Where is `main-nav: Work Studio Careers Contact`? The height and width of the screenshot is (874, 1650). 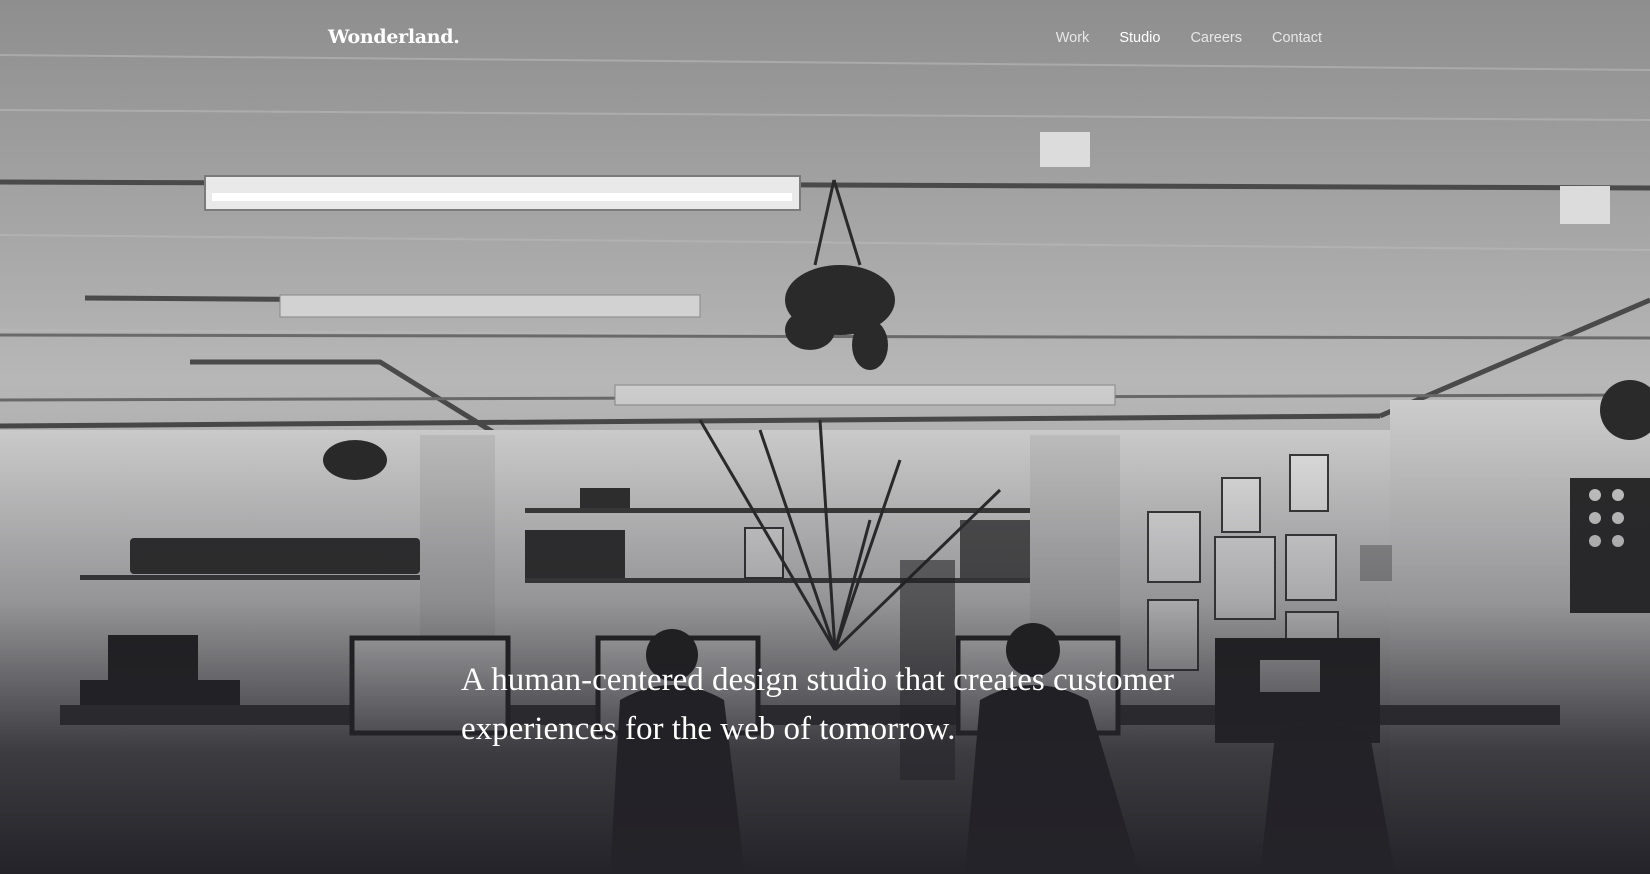
main-nav: Work Studio Careers Contact is located at coordinates (1189, 38).